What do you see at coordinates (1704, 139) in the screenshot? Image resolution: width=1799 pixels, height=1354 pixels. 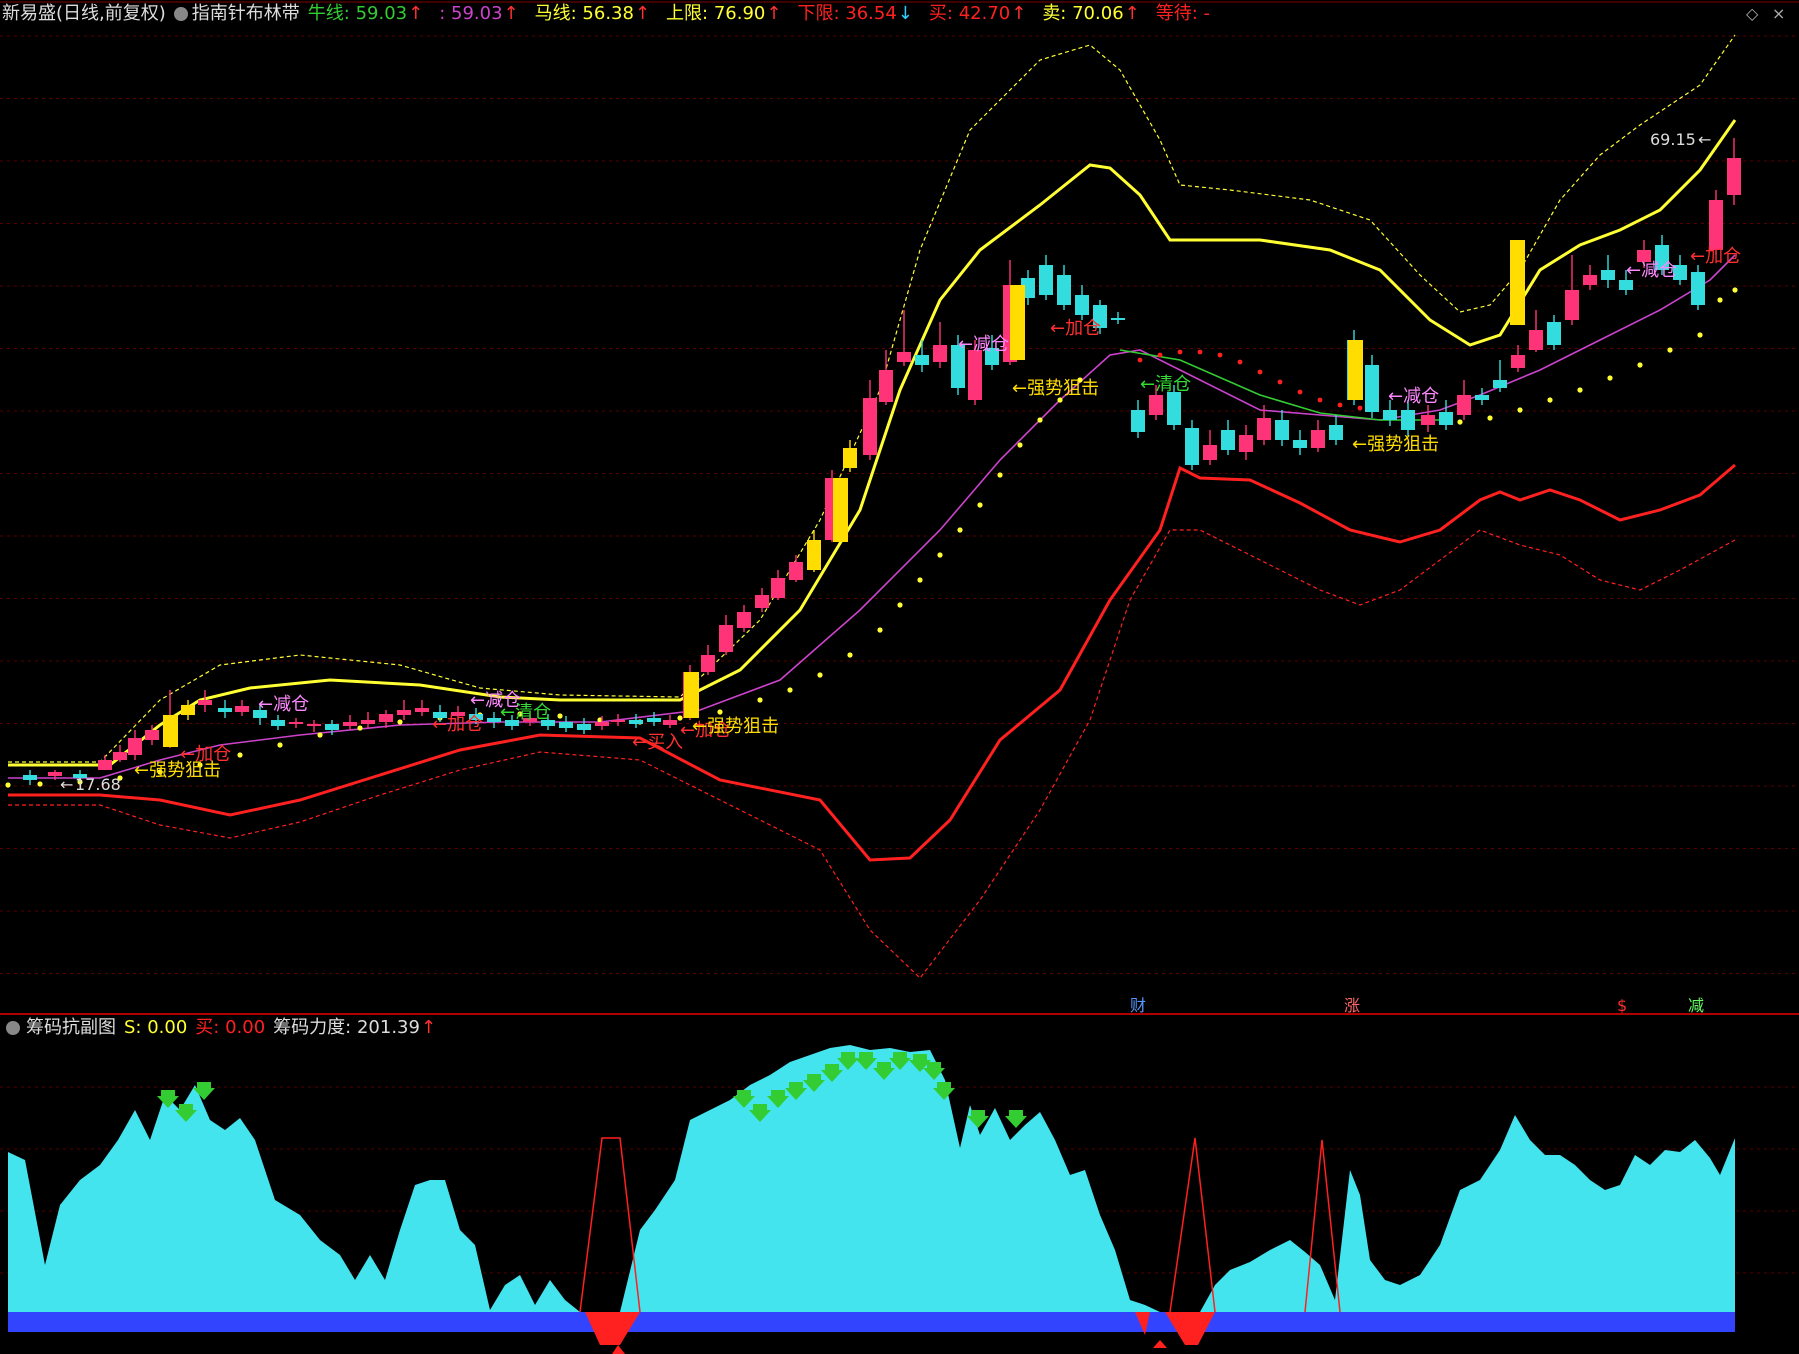 I see `high-price-arrow: ←` at bounding box center [1704, 139].